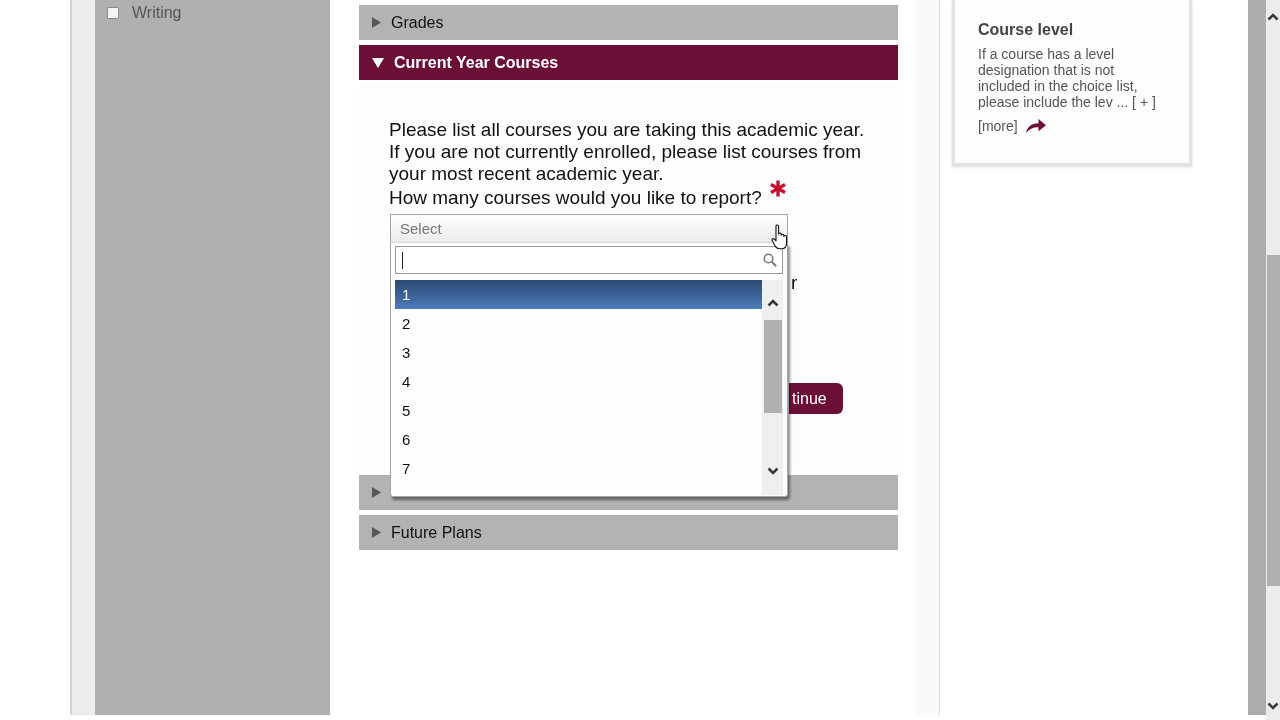 The image size is (1280, 720). Describe the element at coordinates (157, 13) in the screenshot. I see `checkbox-label: Writing` at that location.